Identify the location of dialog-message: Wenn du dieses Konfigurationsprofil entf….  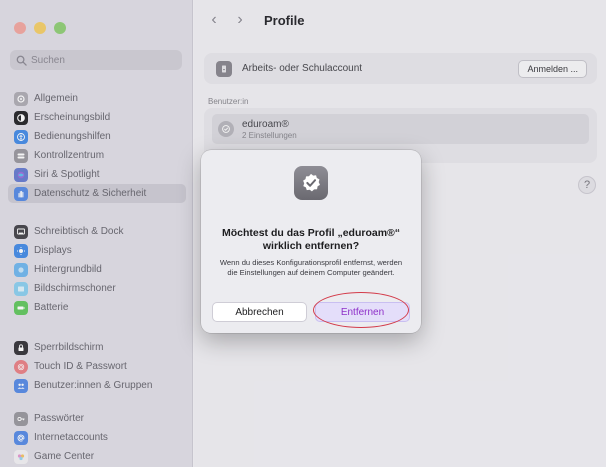
(311, 267).